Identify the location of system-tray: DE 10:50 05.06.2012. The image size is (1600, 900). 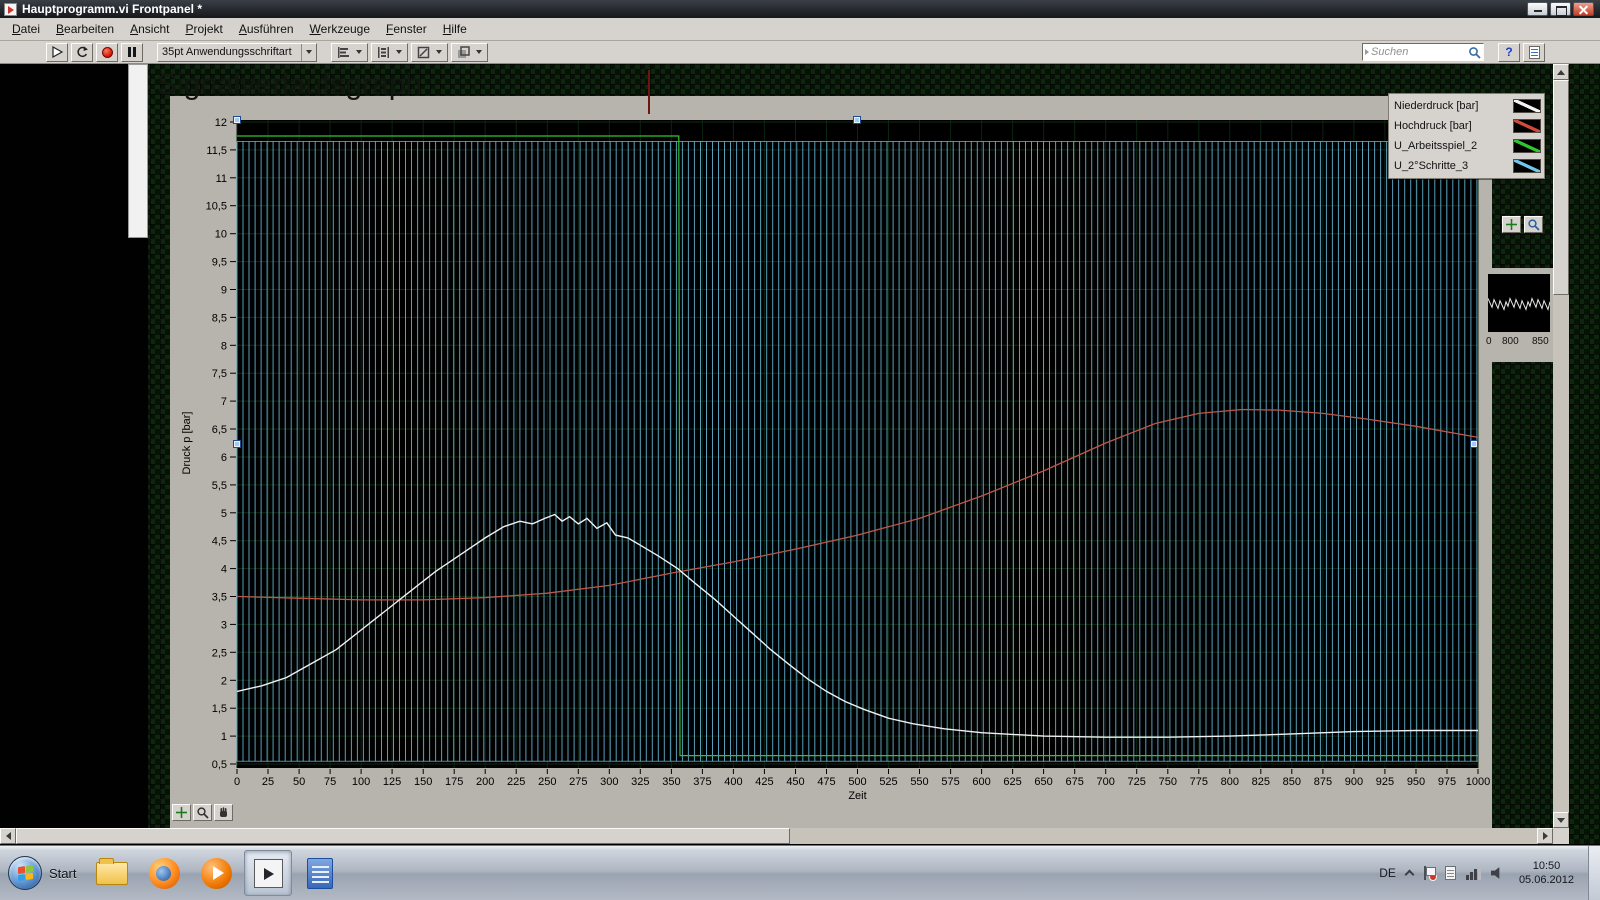
(1489, 873).